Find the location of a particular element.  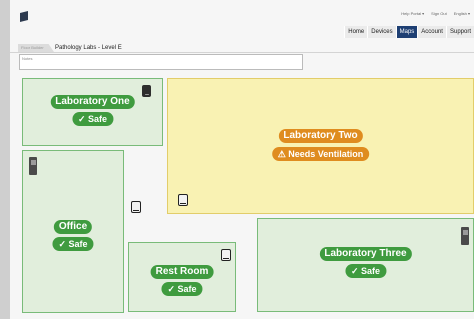

room-rest-room: Rest Room ✓ Safe is located at coordinates (182, 277).